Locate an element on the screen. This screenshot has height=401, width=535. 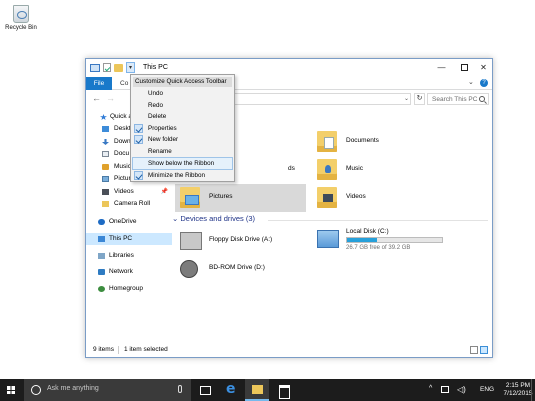
search-icon is located at coordinates (482, 99).